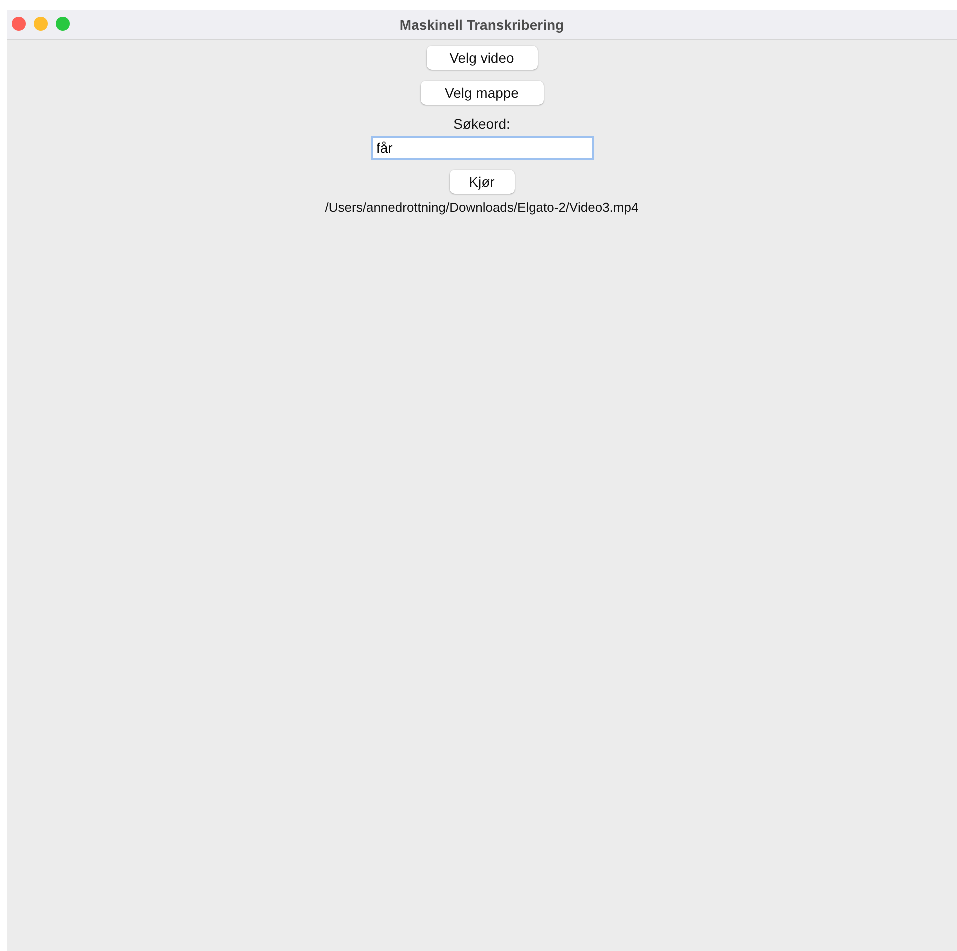 The height and width of the screenshot is (951, 957). Describe the element at coordinates (482, 24) in the screenshot. I see `window-title: Maskinell Transkribering` at that location.